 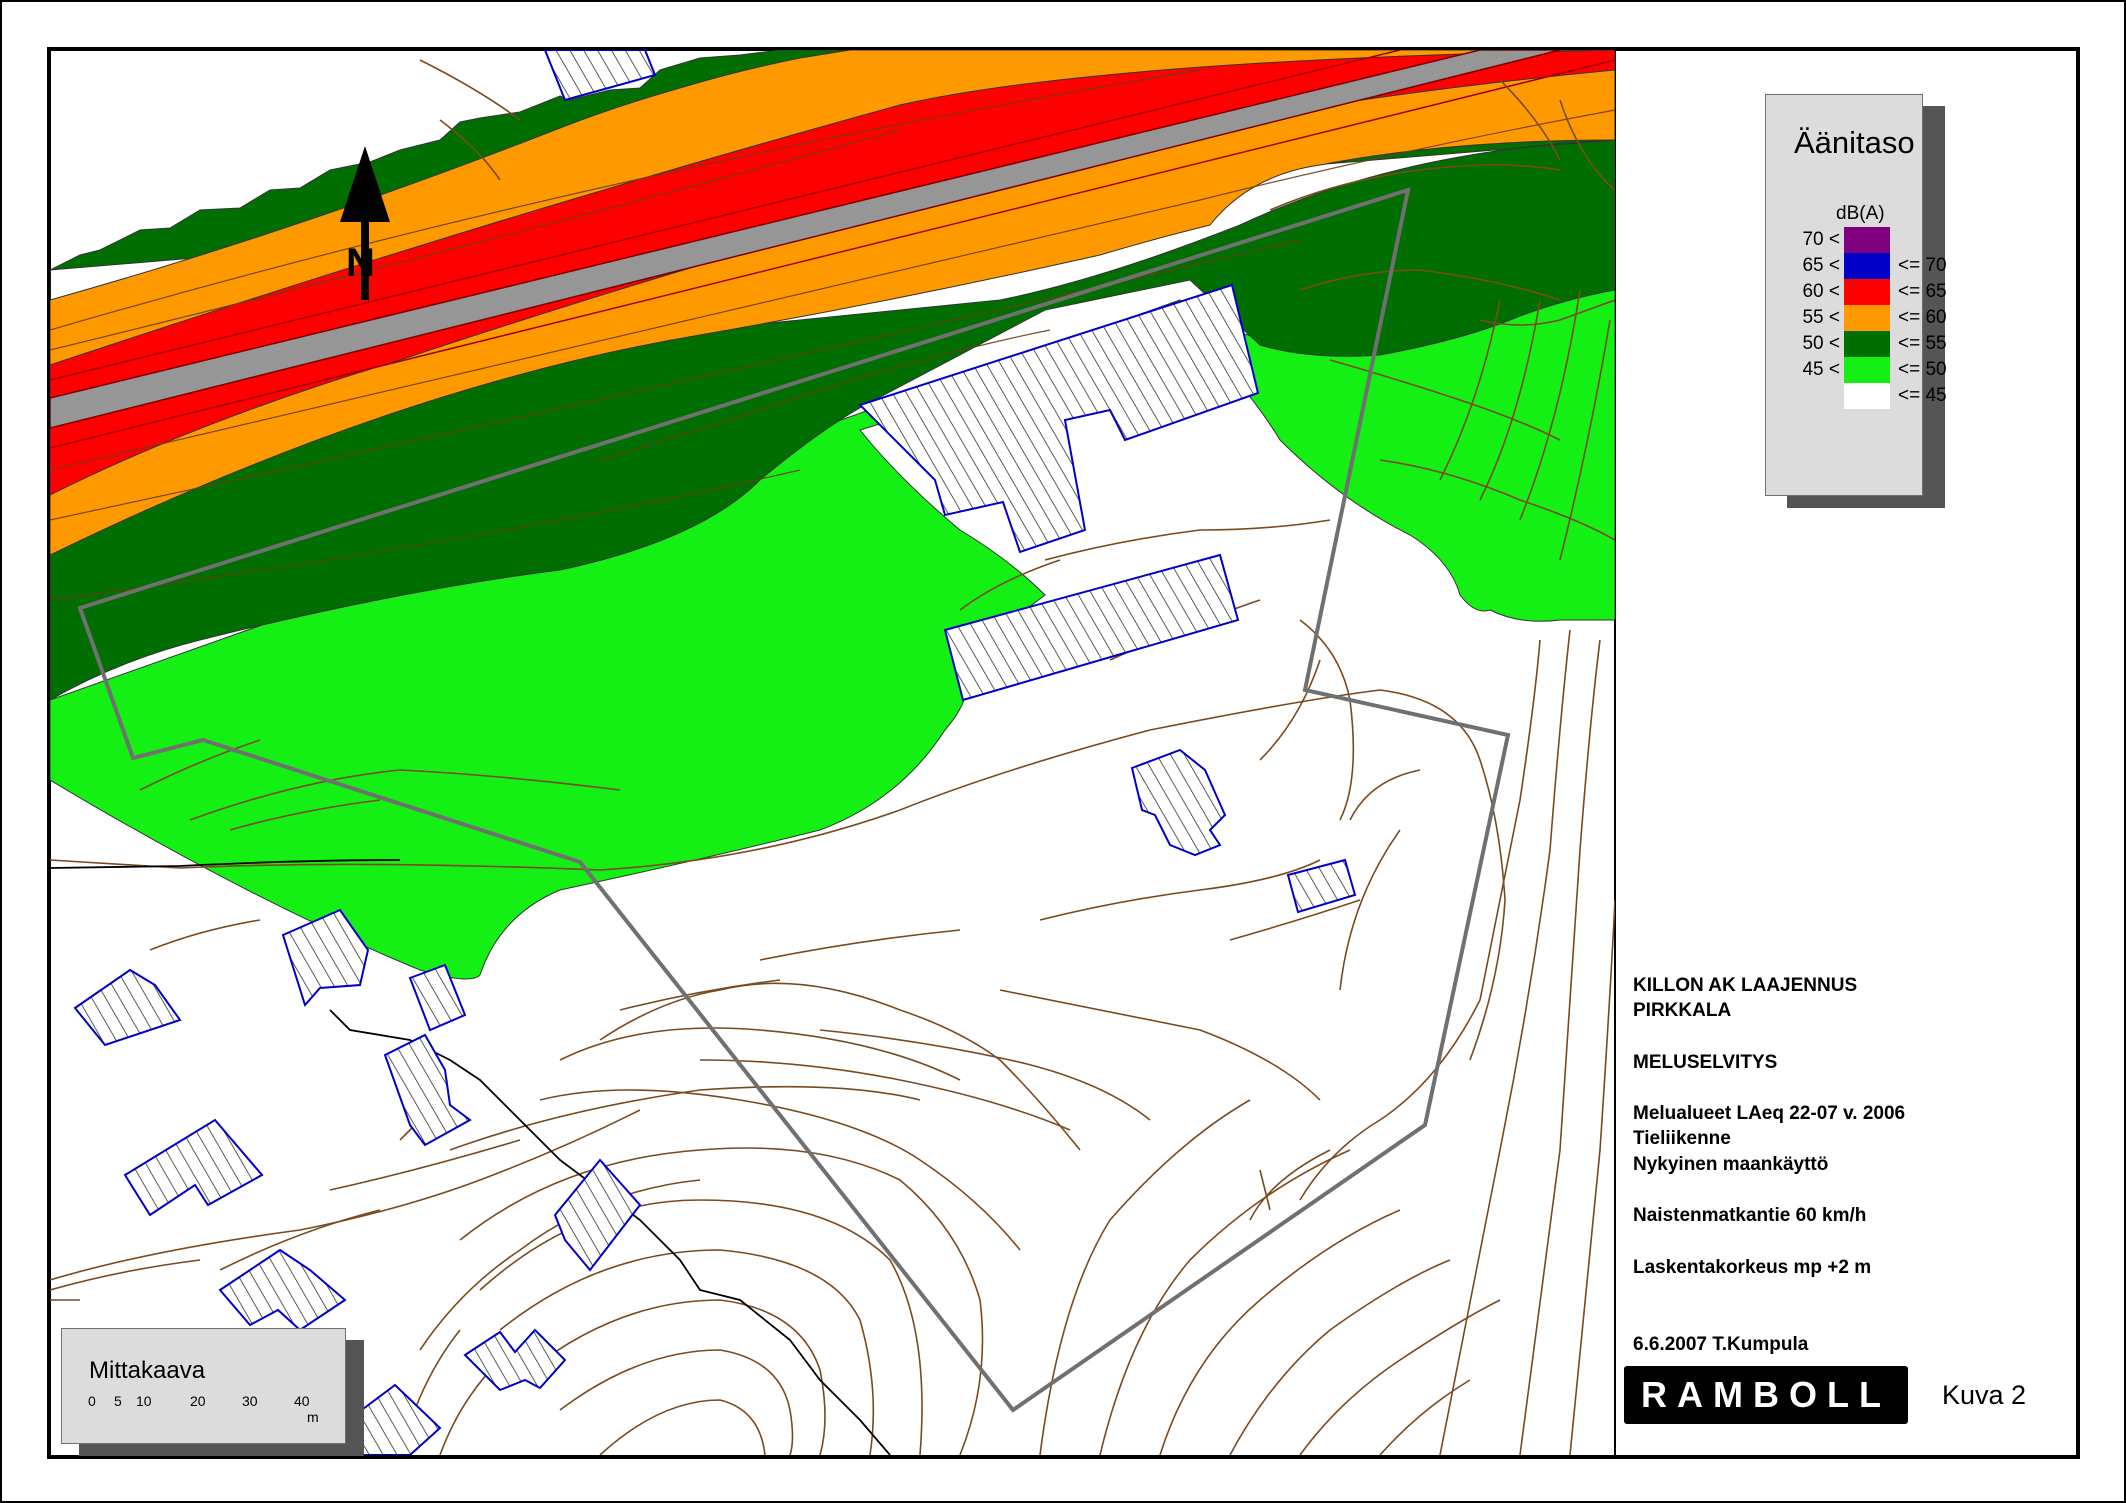 What do you see at coordinates (1752, 1267) in the screenshot?
I see `height-info: Laskentakorkeus mp +2 m` at bounding box center [1752, 1267].